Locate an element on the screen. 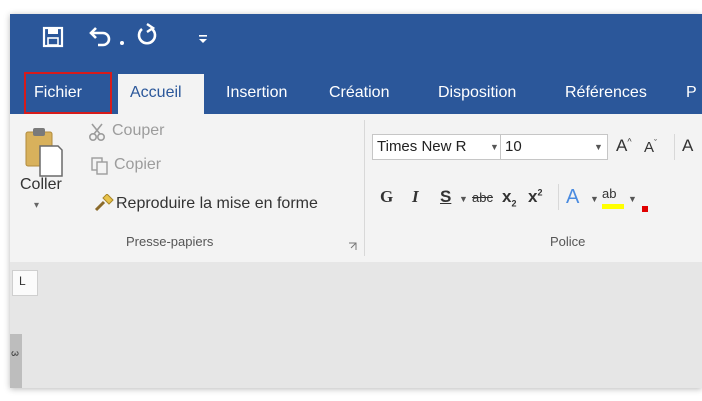  font-name-field: Times New R is located at coordinates (437, 147).